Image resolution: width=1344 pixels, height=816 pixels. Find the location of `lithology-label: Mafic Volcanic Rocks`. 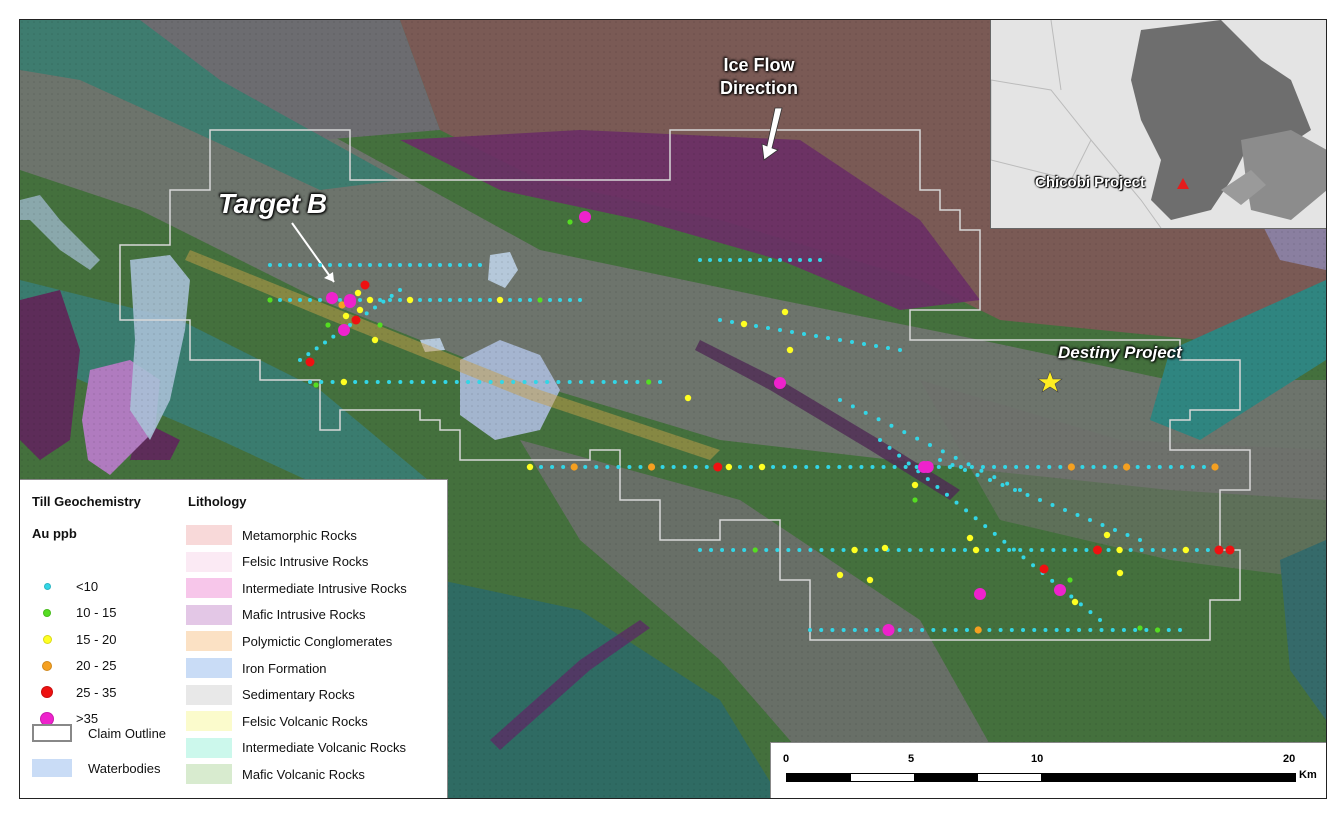

lithology-label: Mafic Volcanic Rocks is located at coordinates (303, 774).